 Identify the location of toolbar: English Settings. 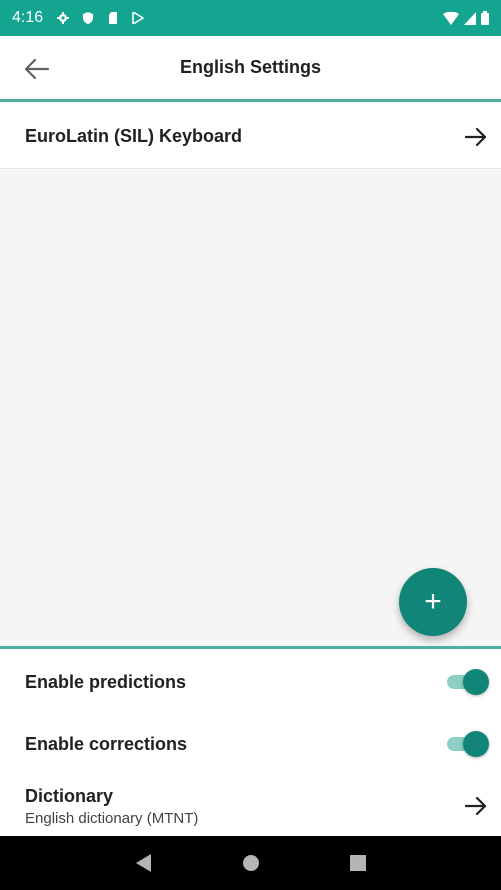
(250, 69).